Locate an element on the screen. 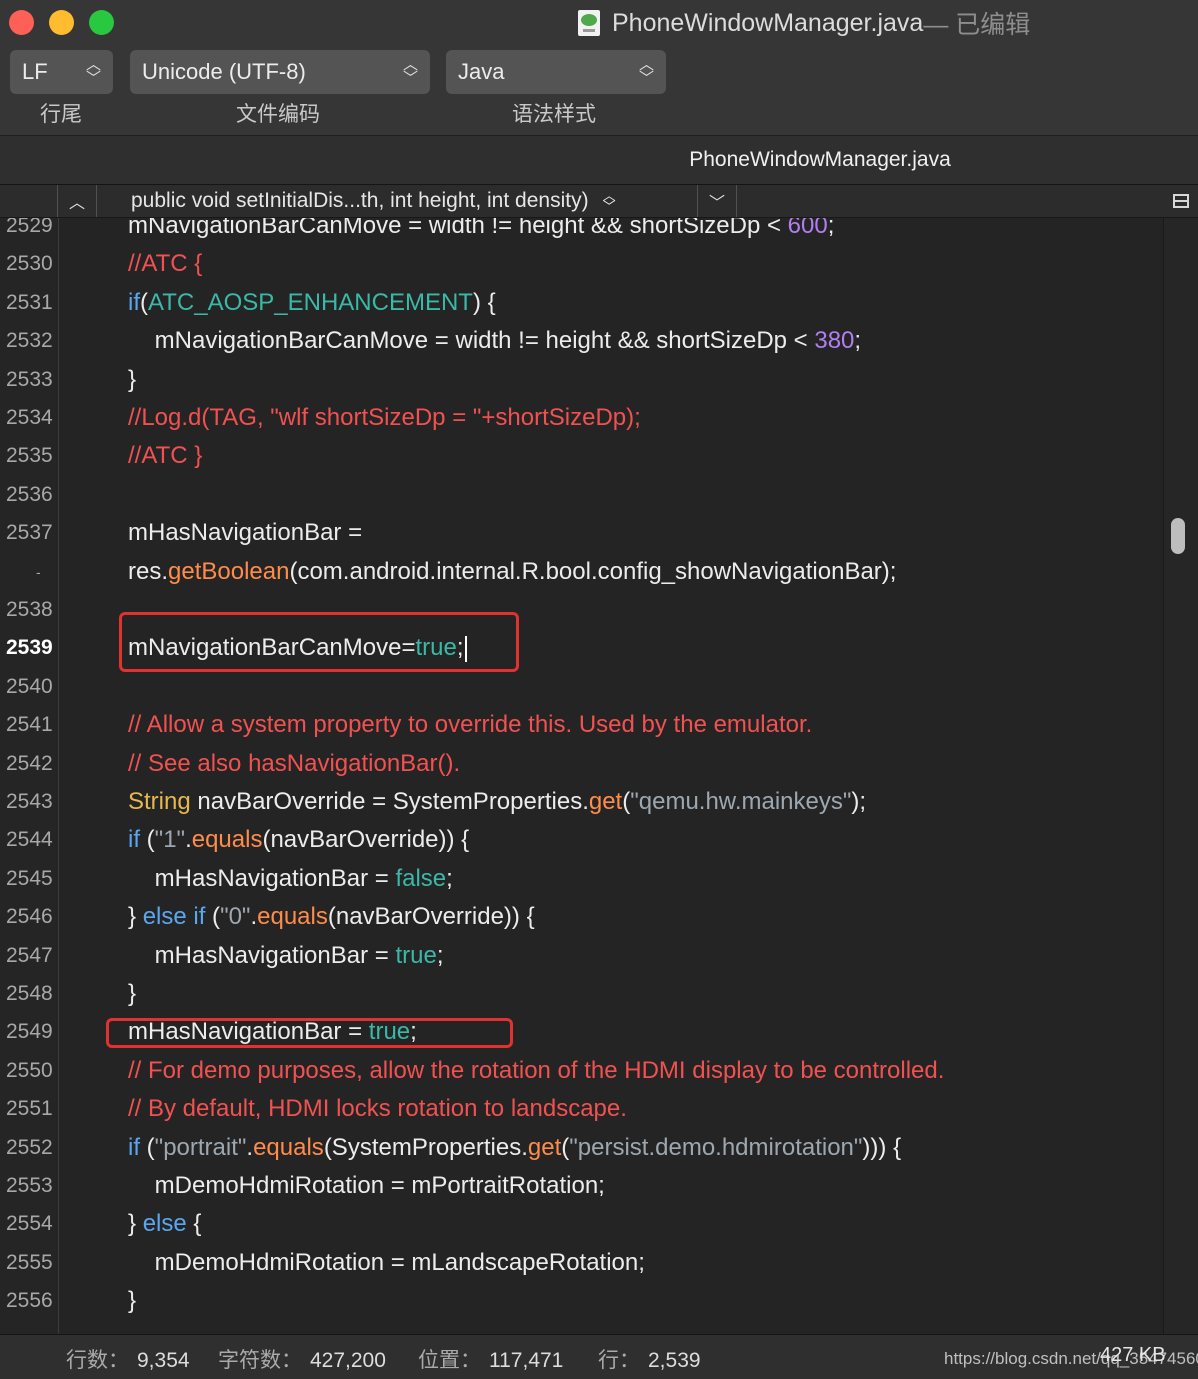 The height and width of the screenshot is (1379, 1198). code-line: 2544 if ("1".equals(navBarOverride)) { is located at coordinates (581, 840).